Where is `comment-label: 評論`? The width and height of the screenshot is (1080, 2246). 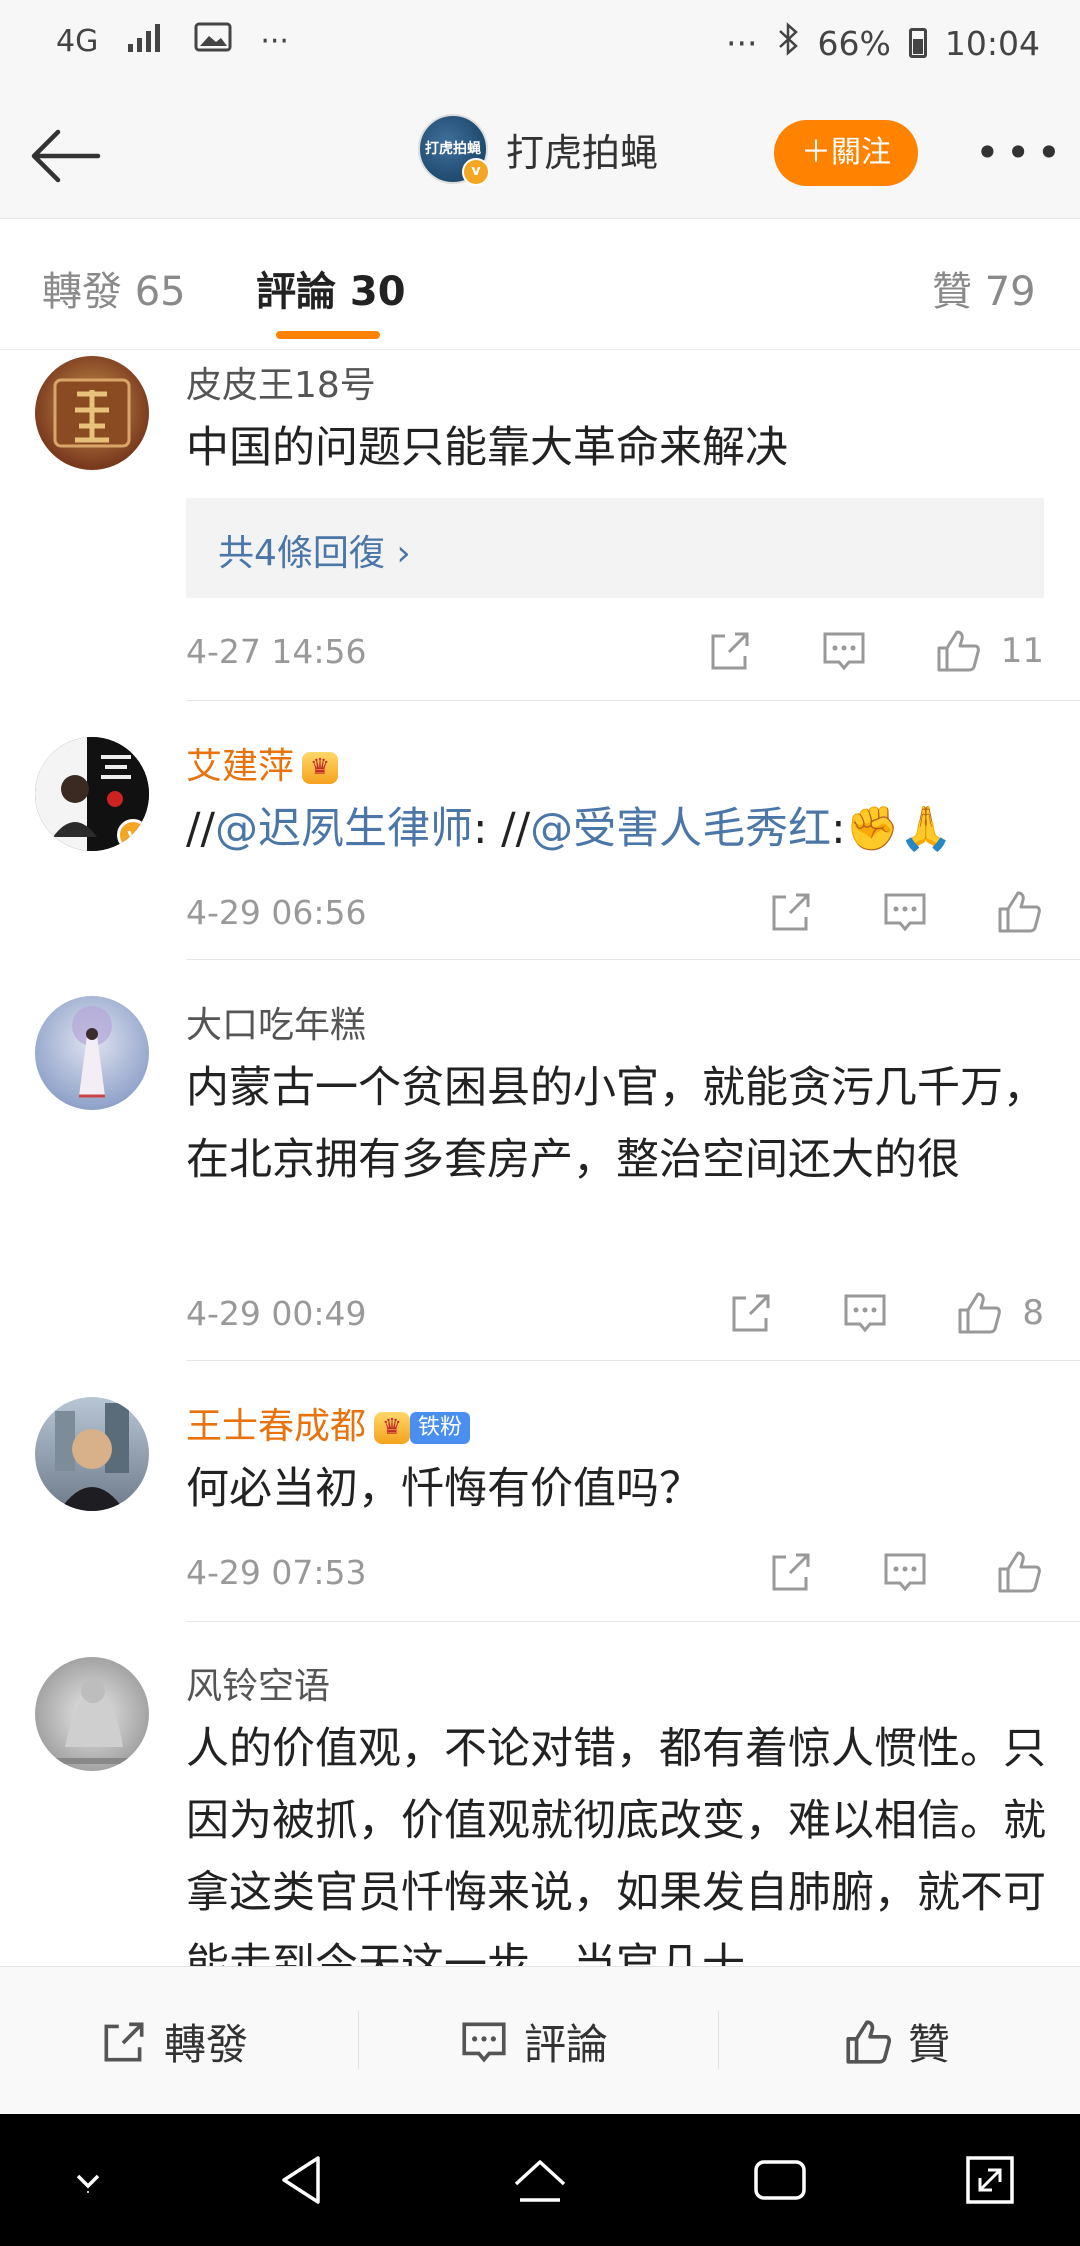 comment-label: 評論 is located at coordinates (566, 2044).